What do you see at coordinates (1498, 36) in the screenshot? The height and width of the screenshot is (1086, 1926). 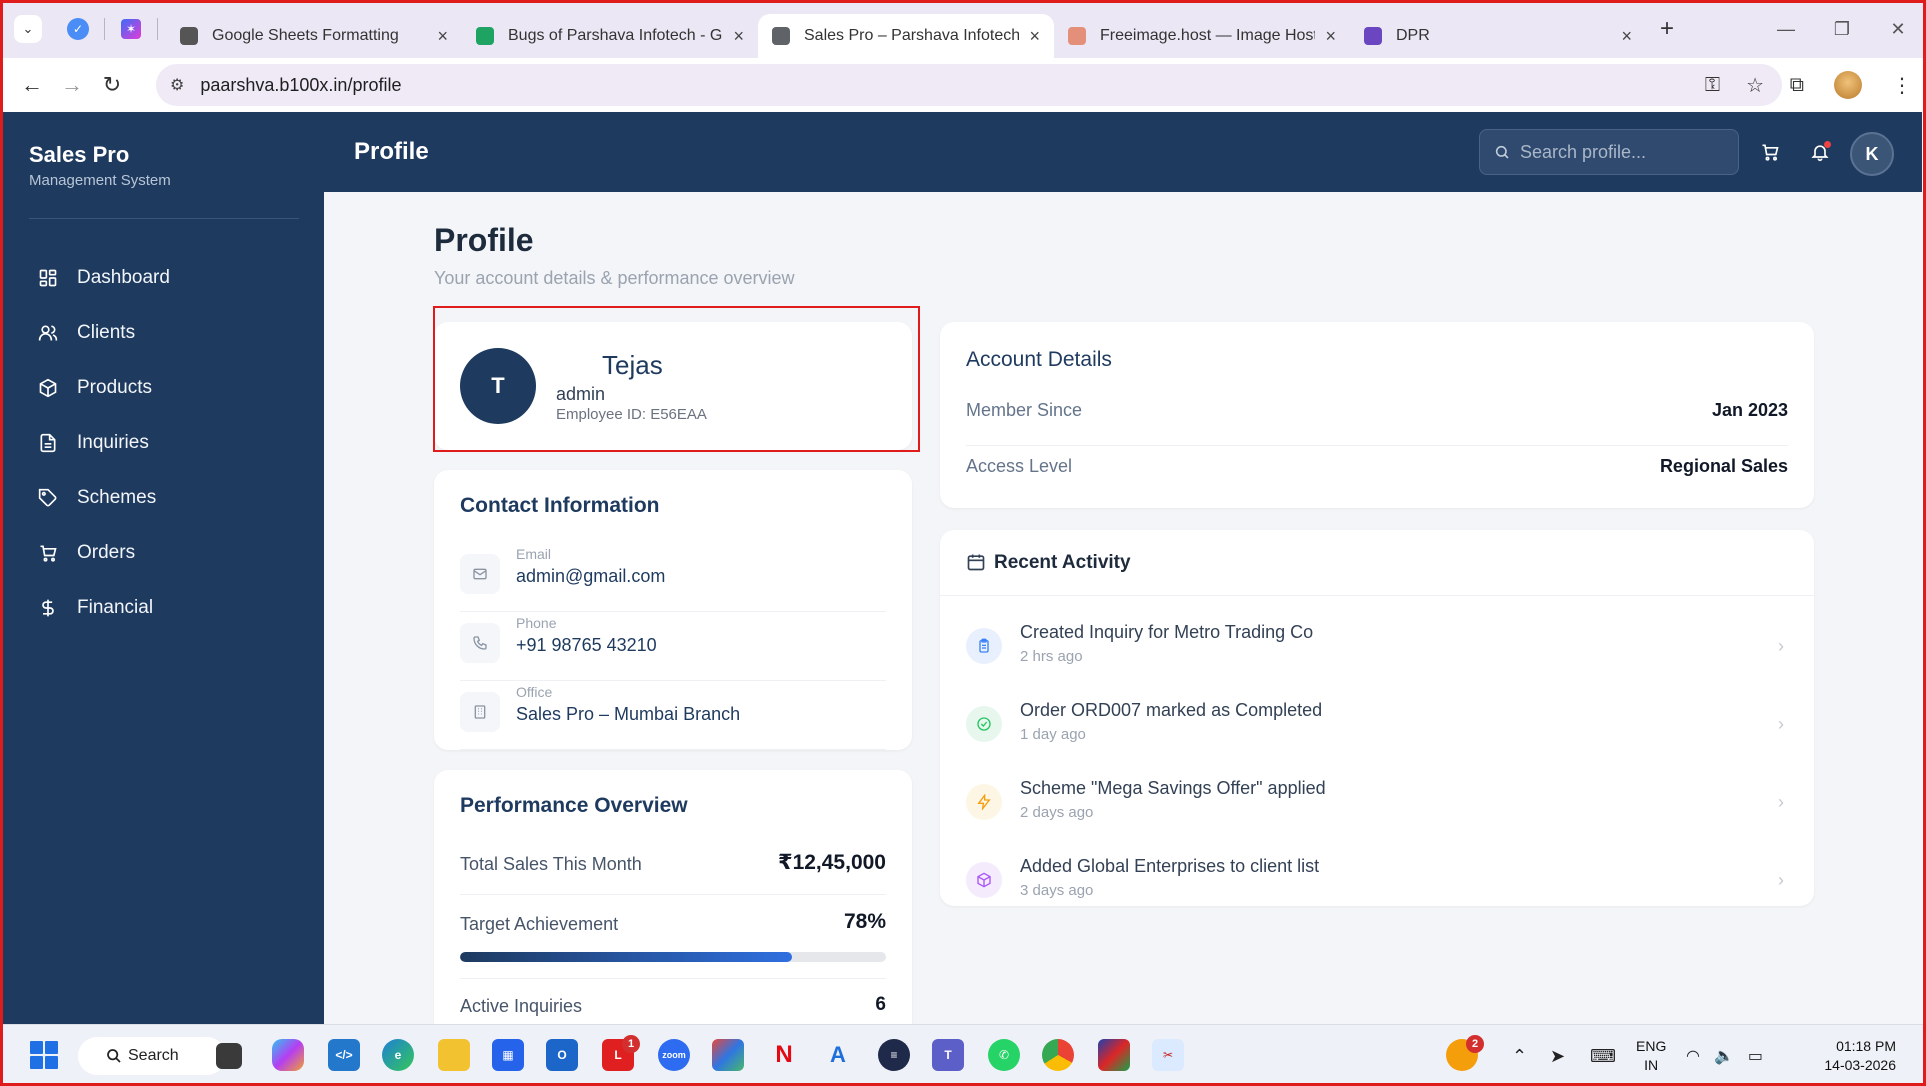 I see `browser-tab-4: DPR ×` at bounding box center [1498, 36].